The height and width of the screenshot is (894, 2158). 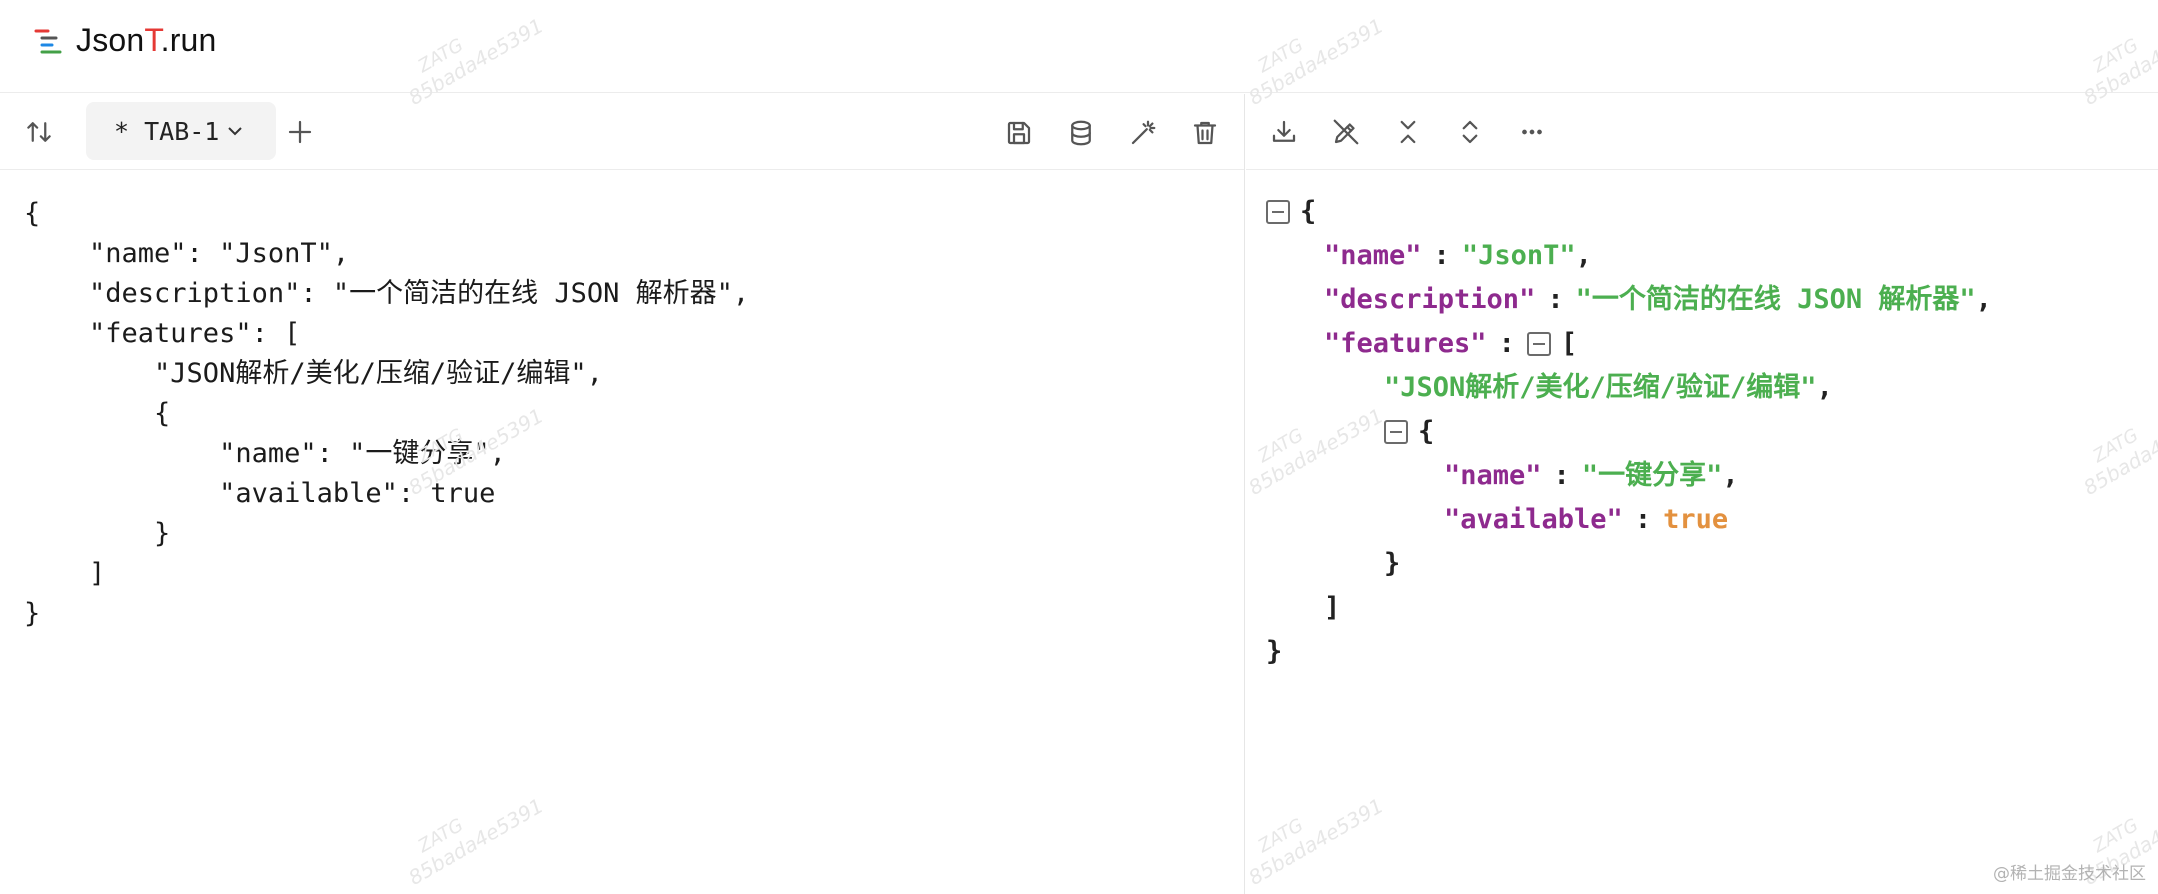 What do you see at coordinates (1405, 343) in the screenshot?
I see `tree-key: "features"` at bounding box center [1405, 343].